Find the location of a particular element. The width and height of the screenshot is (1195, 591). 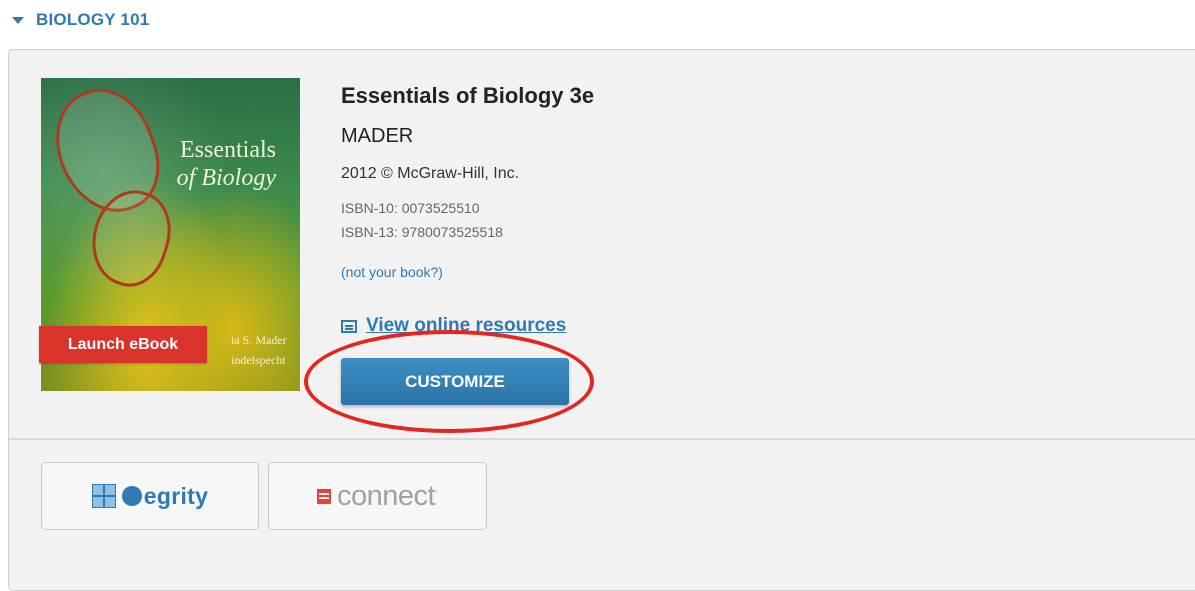

cover-title: Essentials of Biology is located at coordinates (226, 164).